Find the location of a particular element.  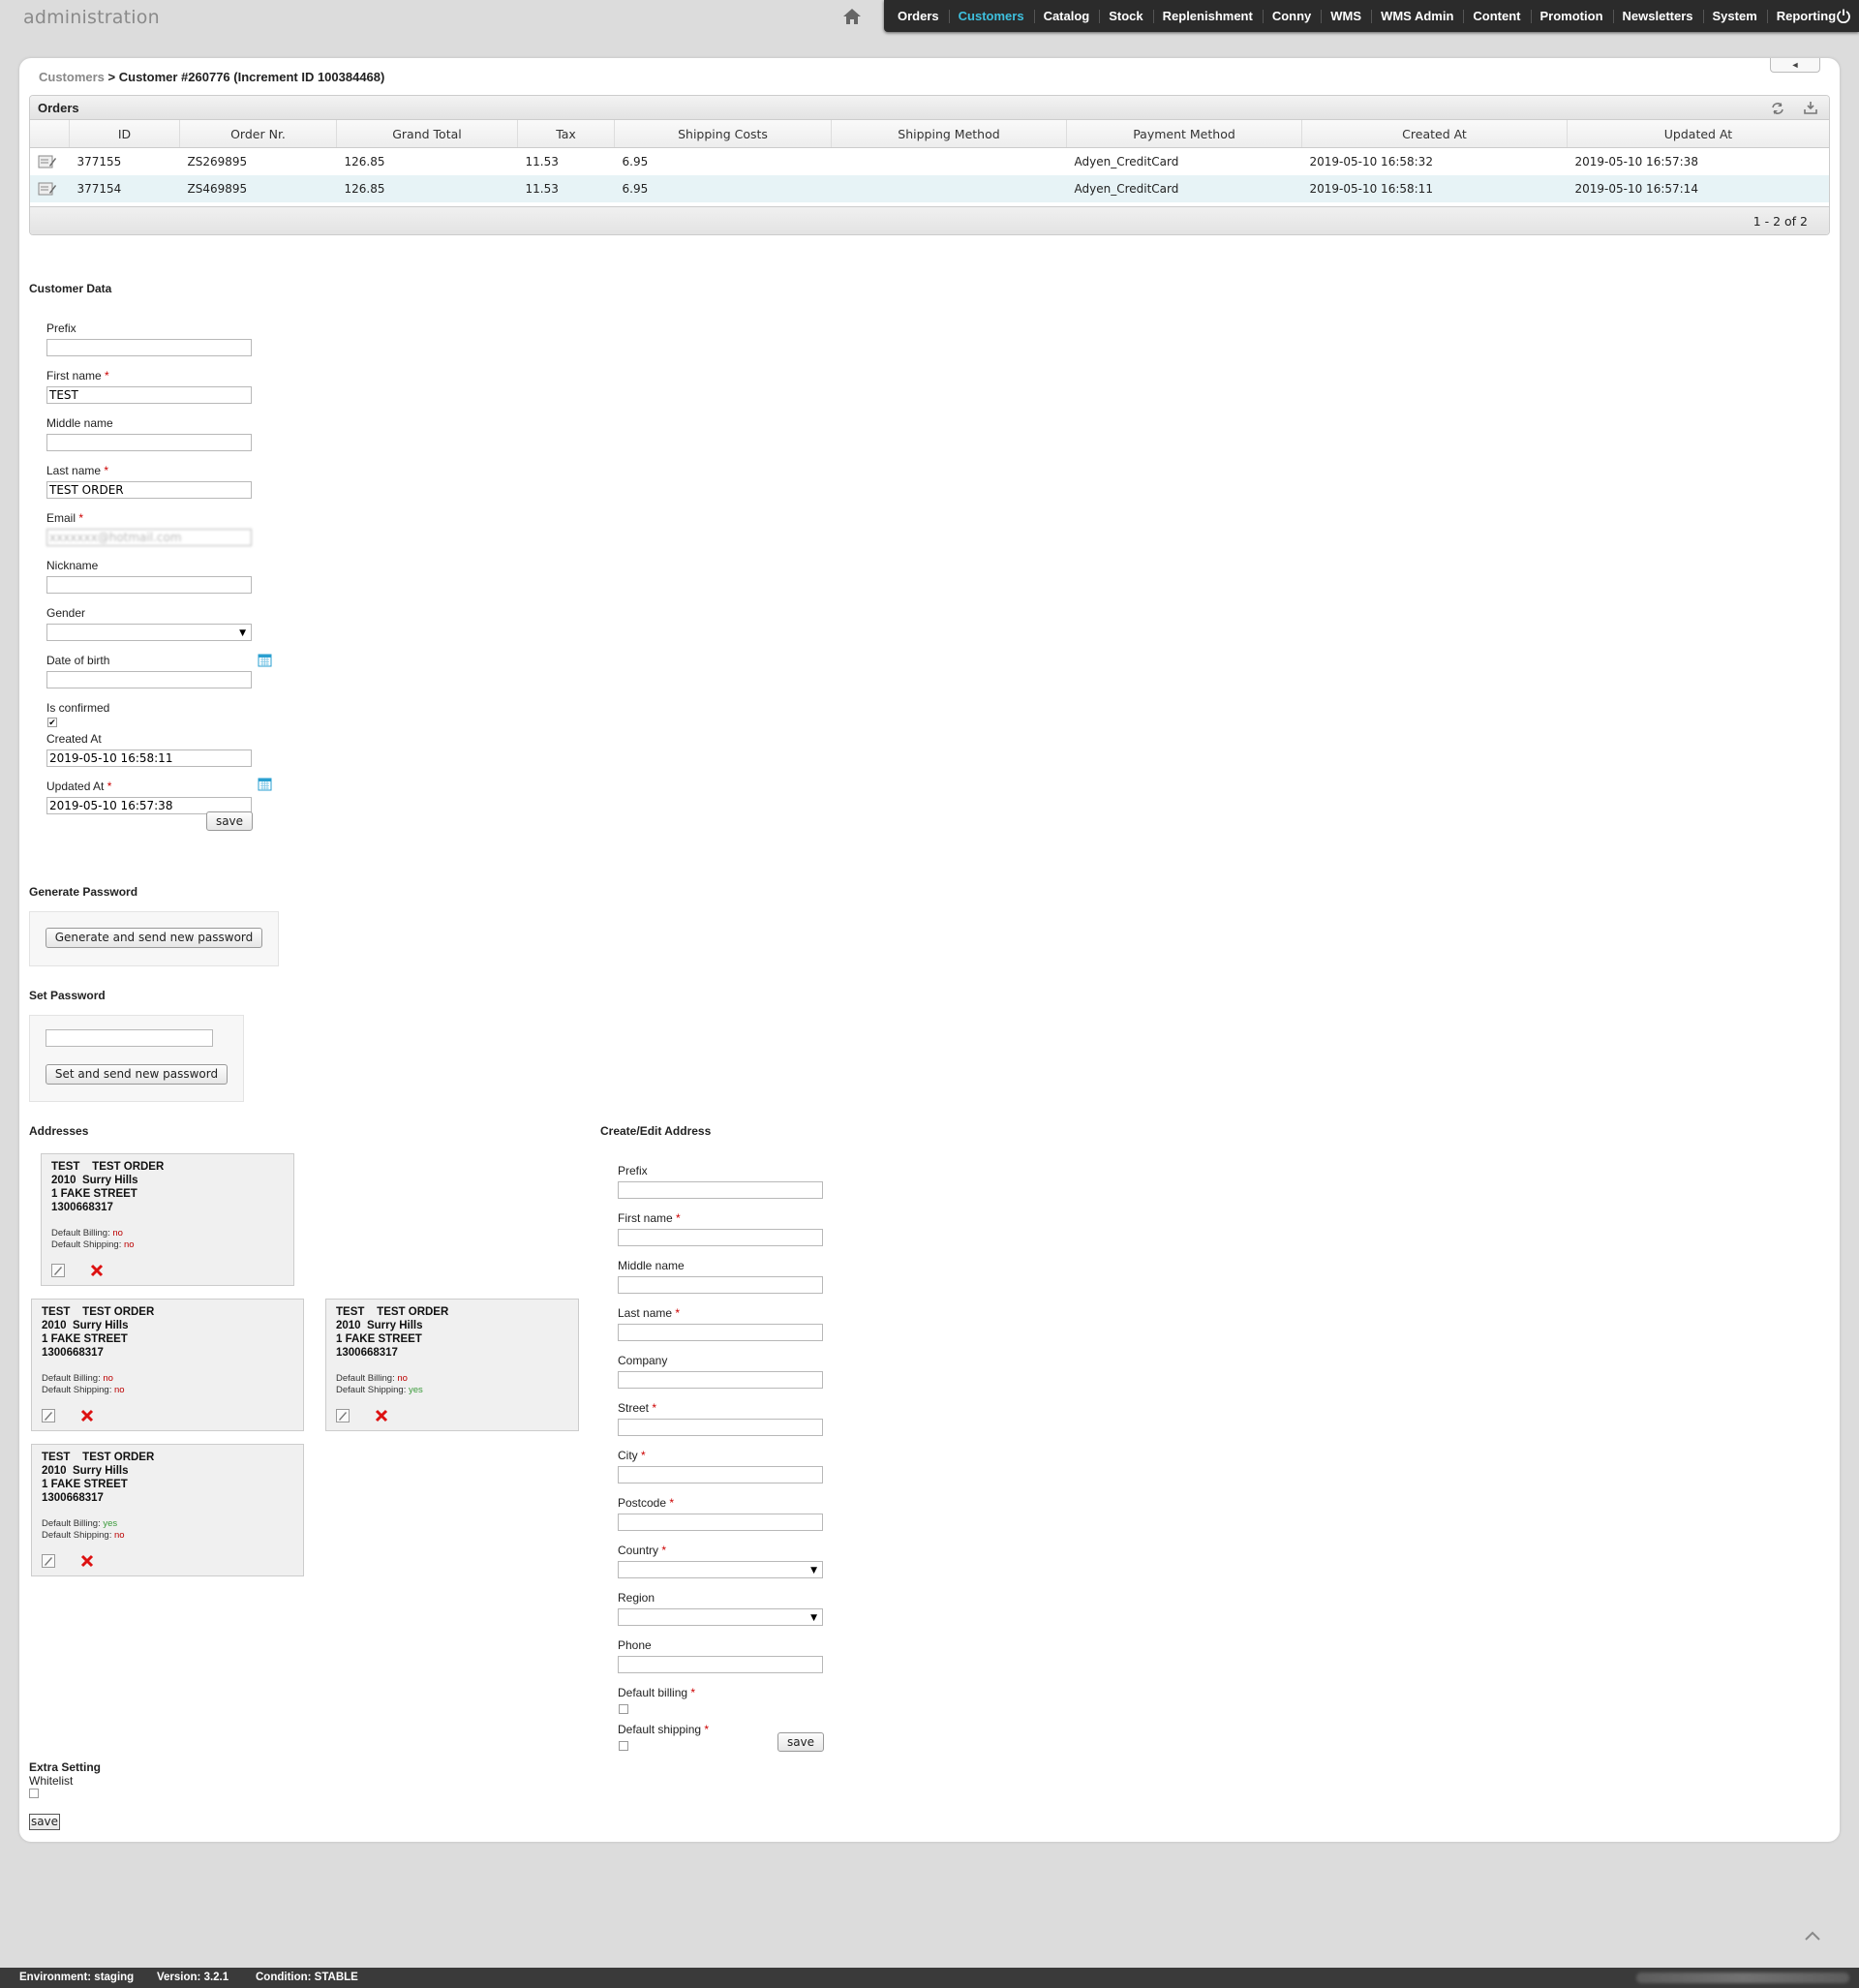

postcode-field is located at coordinates (720, 1522).